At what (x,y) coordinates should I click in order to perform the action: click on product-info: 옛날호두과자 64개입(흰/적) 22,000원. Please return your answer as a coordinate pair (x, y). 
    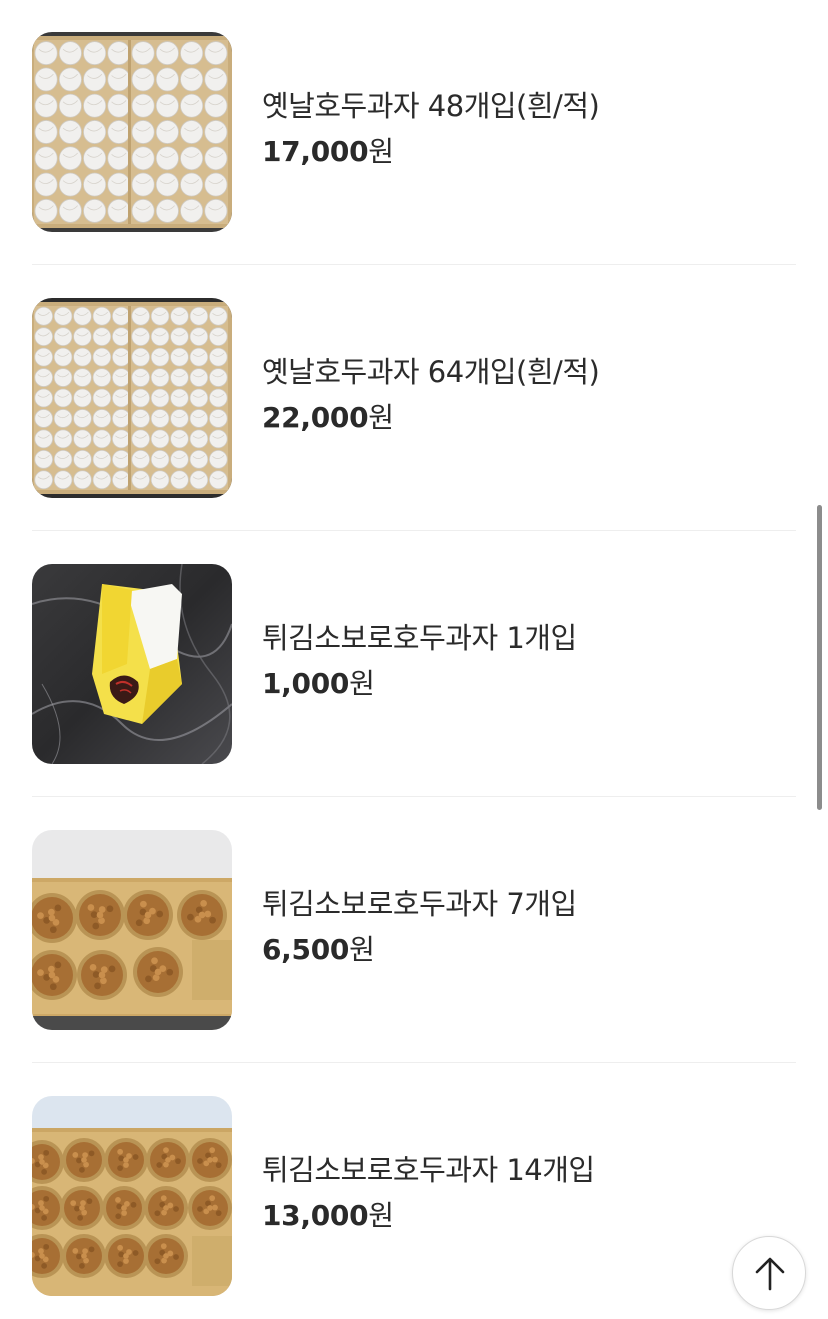
    Looking at the image, I should click on (522, 394).